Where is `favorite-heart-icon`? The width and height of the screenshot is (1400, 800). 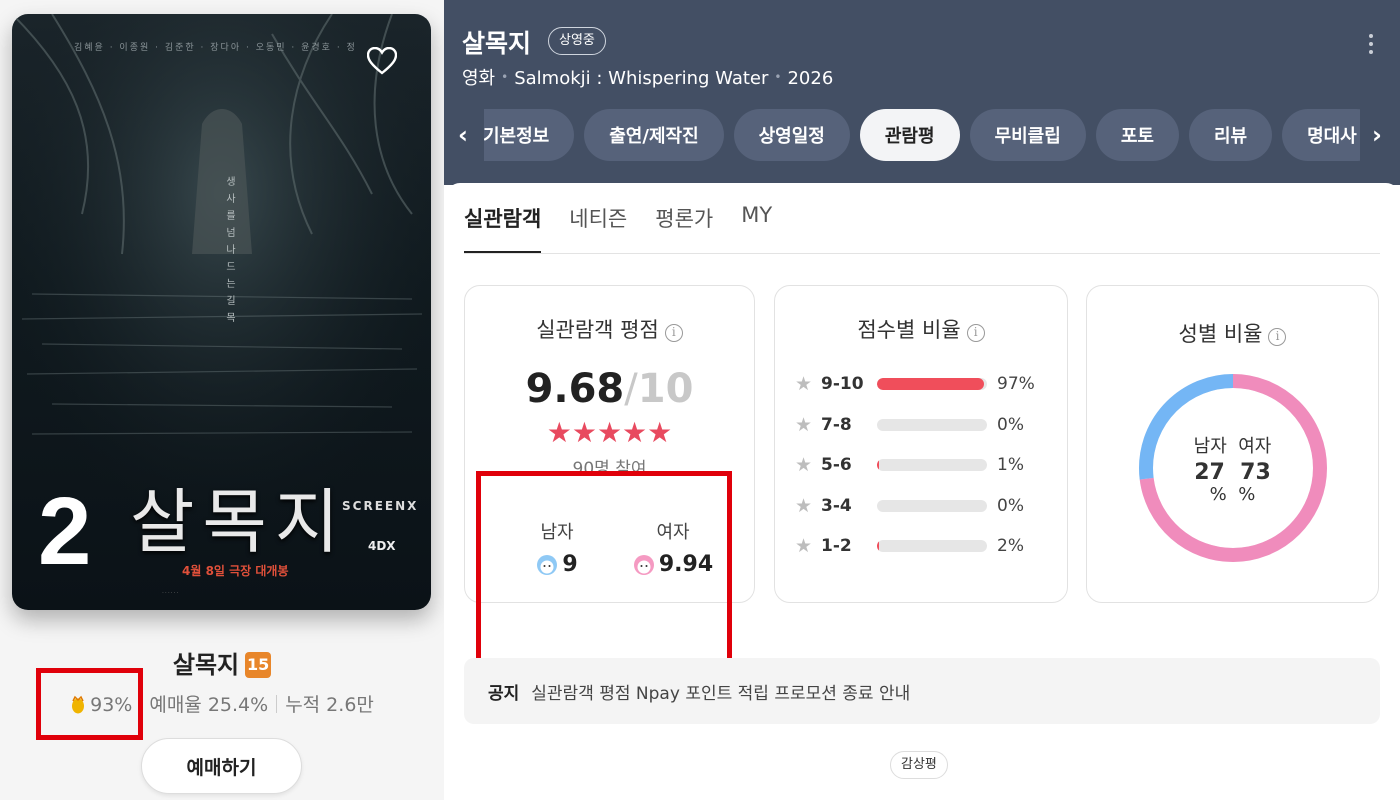
favorite-heart-icon is located at coordinates (392, 72).